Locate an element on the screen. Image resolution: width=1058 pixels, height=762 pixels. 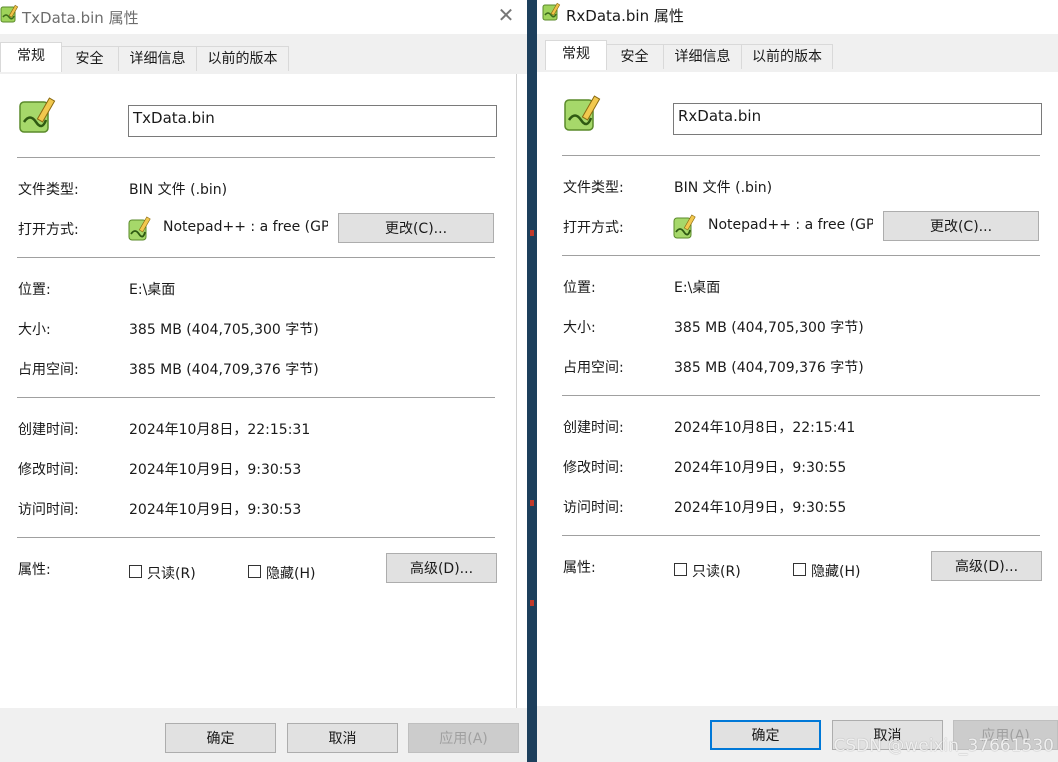
created-value: 2024年10月8日，22:15:41 is located at coordinates (765, 428).